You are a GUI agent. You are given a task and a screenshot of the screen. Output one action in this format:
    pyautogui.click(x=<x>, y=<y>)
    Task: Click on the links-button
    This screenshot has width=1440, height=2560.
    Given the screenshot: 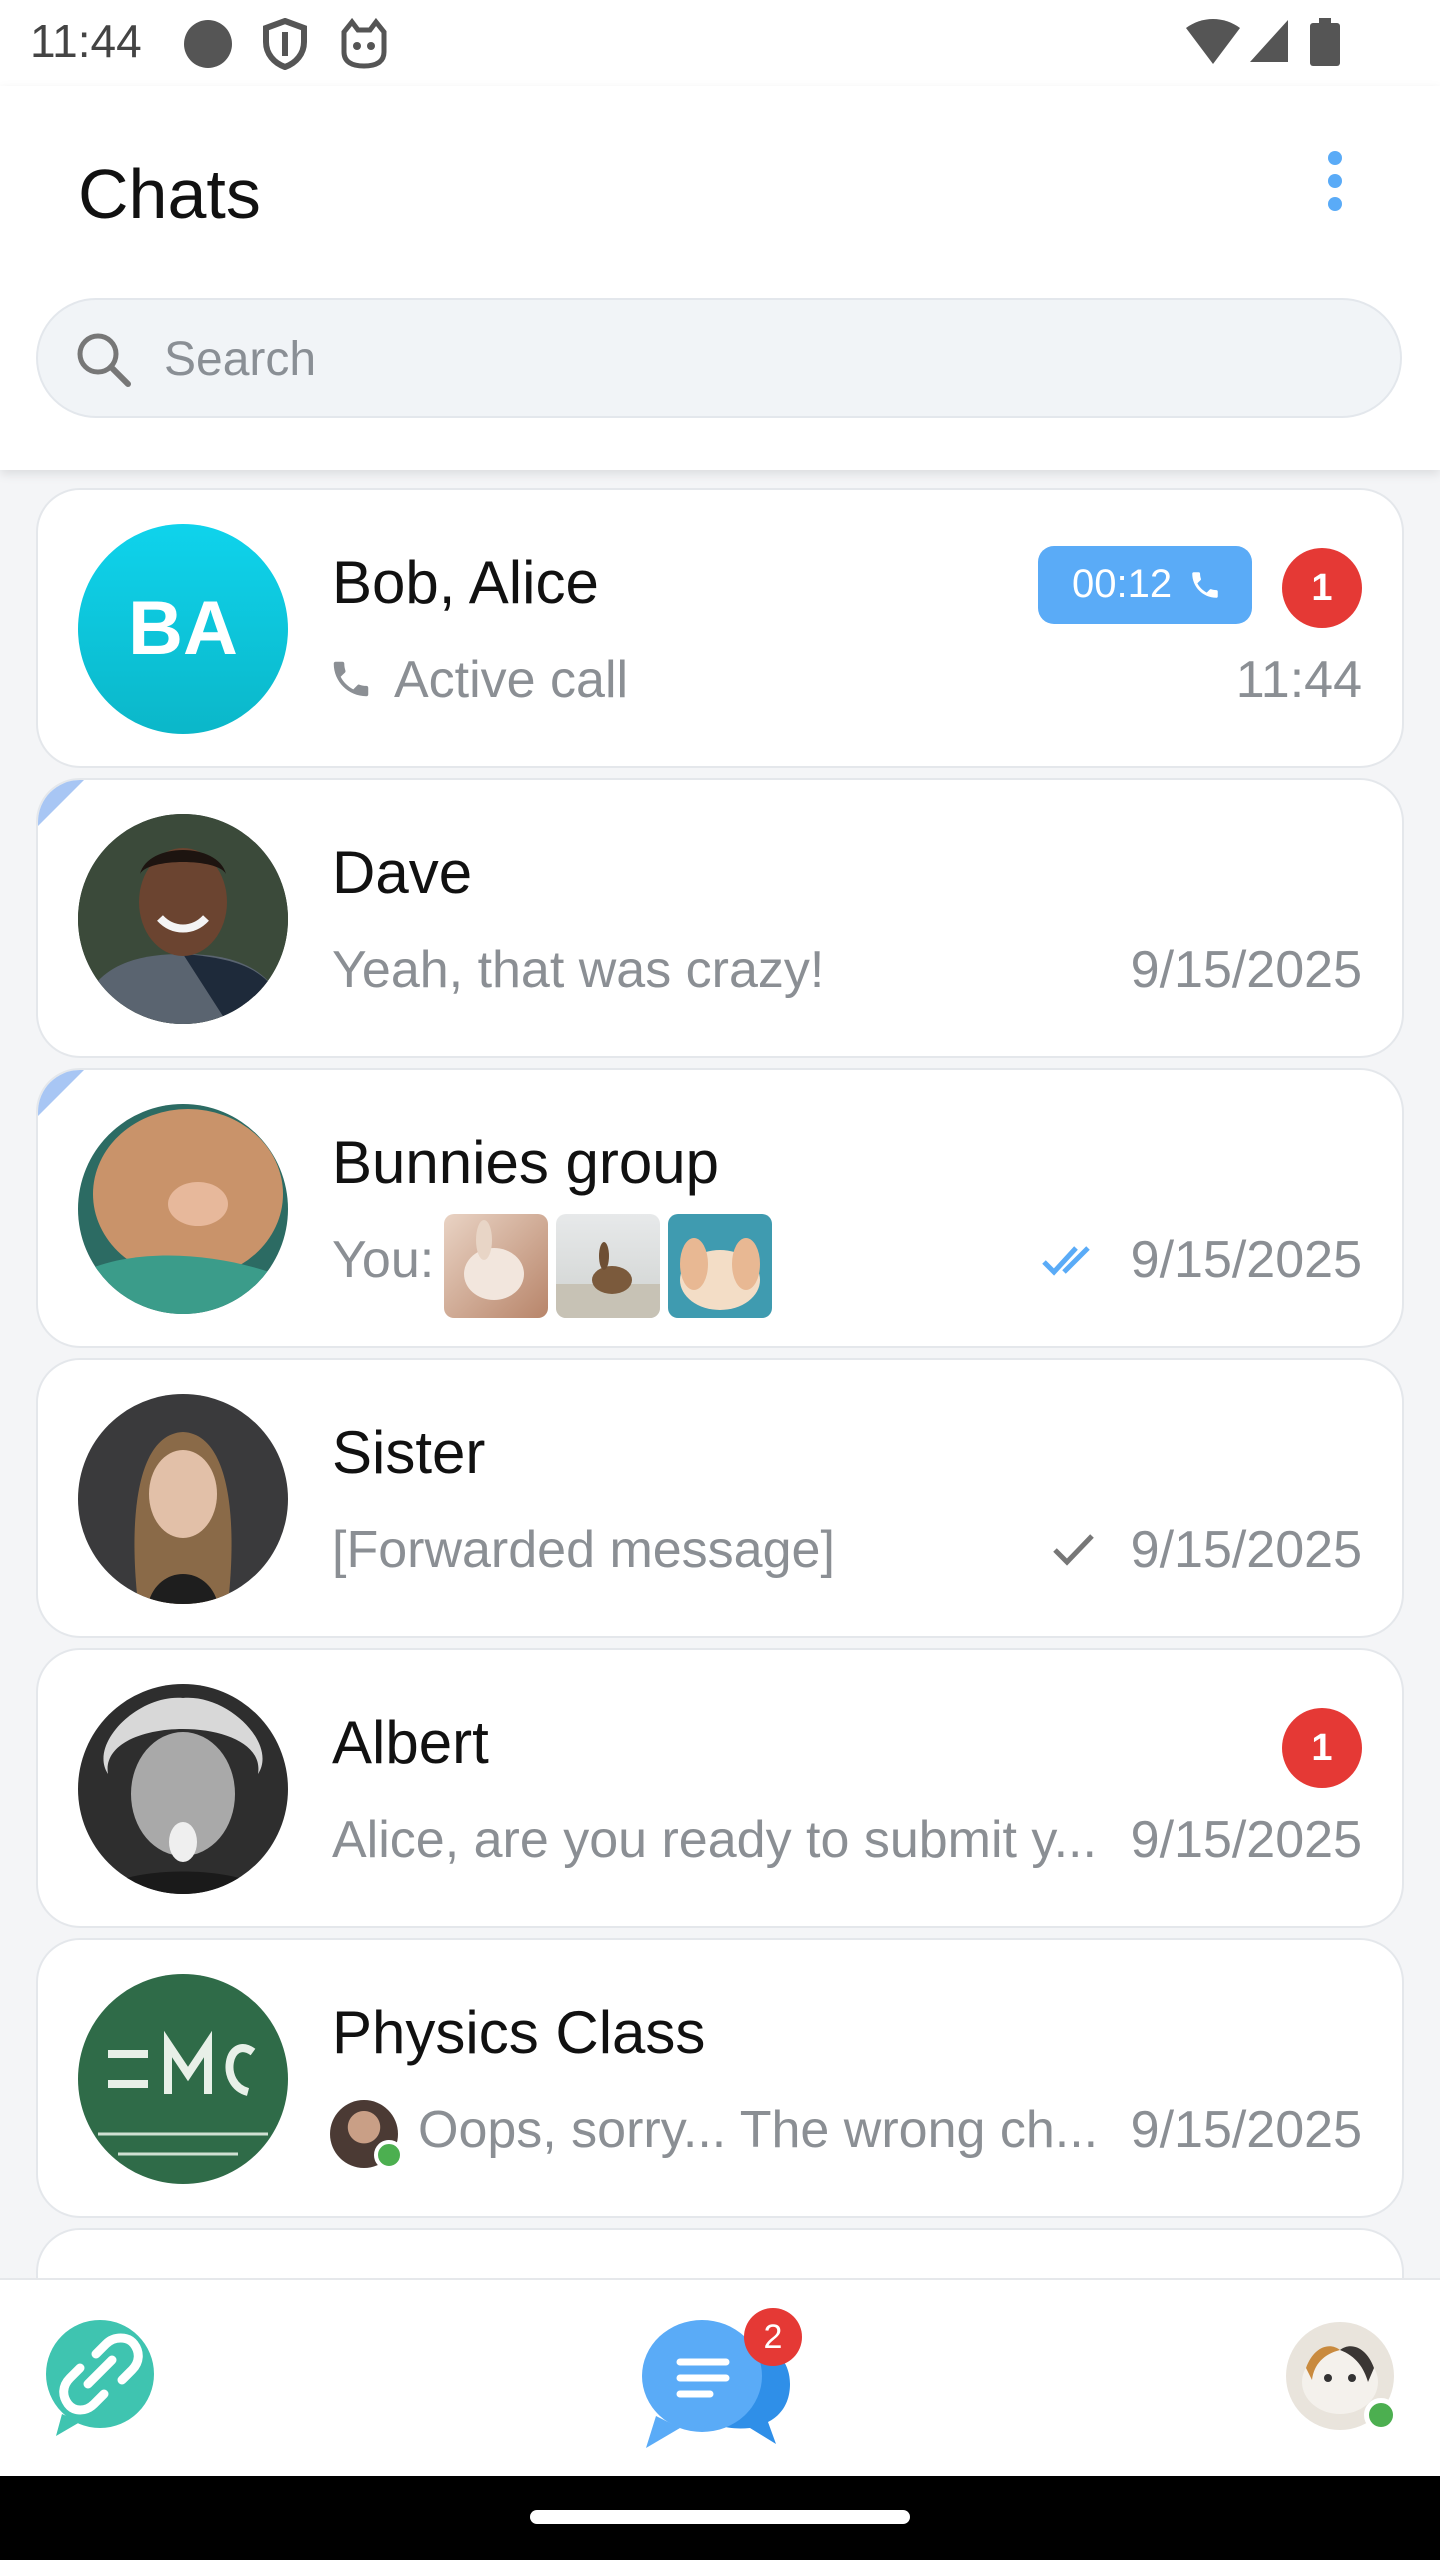 What is the action you would take?
    pyautogui.click(x=100, y=2377)
    